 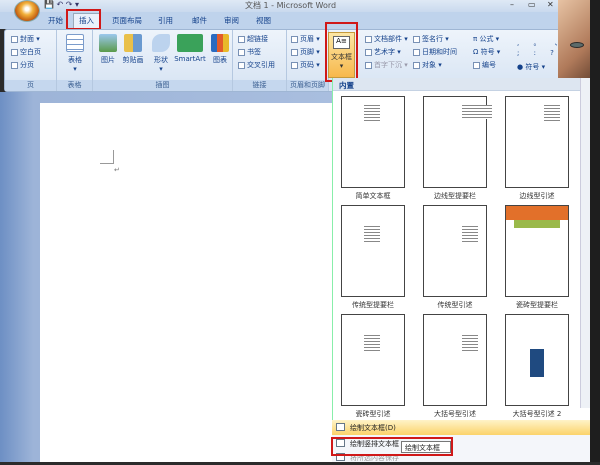 I want to click on tab-home: 开始, so click(x=55, y=20).